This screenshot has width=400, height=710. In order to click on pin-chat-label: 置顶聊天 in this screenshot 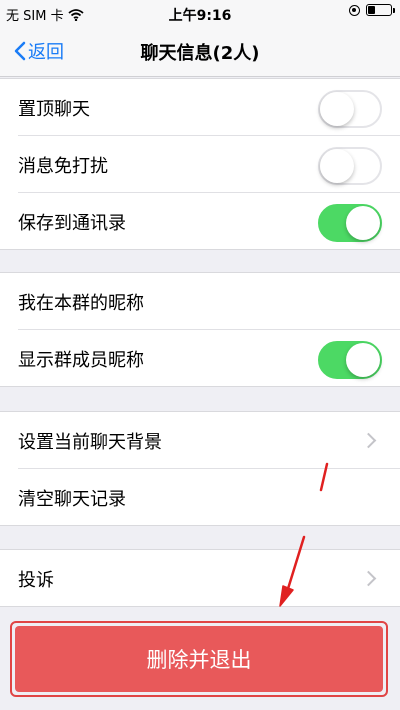, I will do `click(54, 109)`.